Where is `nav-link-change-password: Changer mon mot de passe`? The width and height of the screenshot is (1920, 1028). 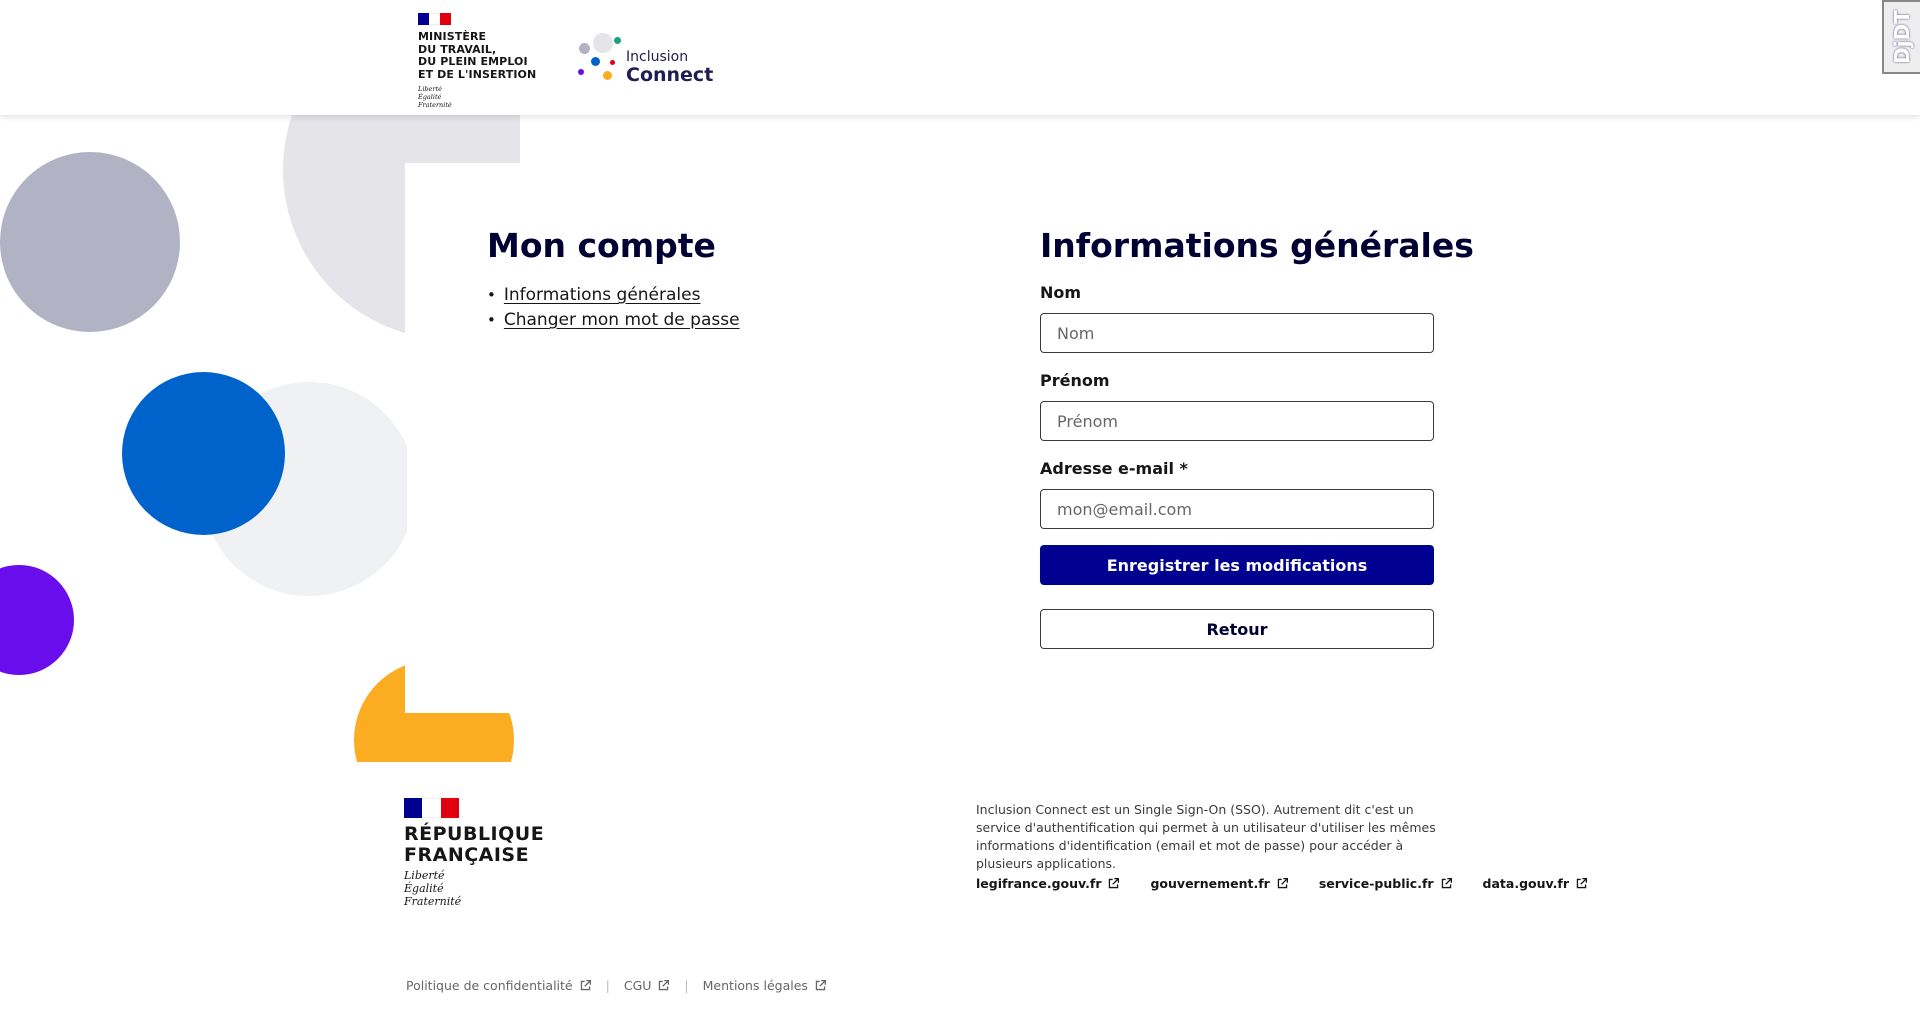
nav-link-change-password: Changer mon mot de passe is located at coordinates (622, 320).